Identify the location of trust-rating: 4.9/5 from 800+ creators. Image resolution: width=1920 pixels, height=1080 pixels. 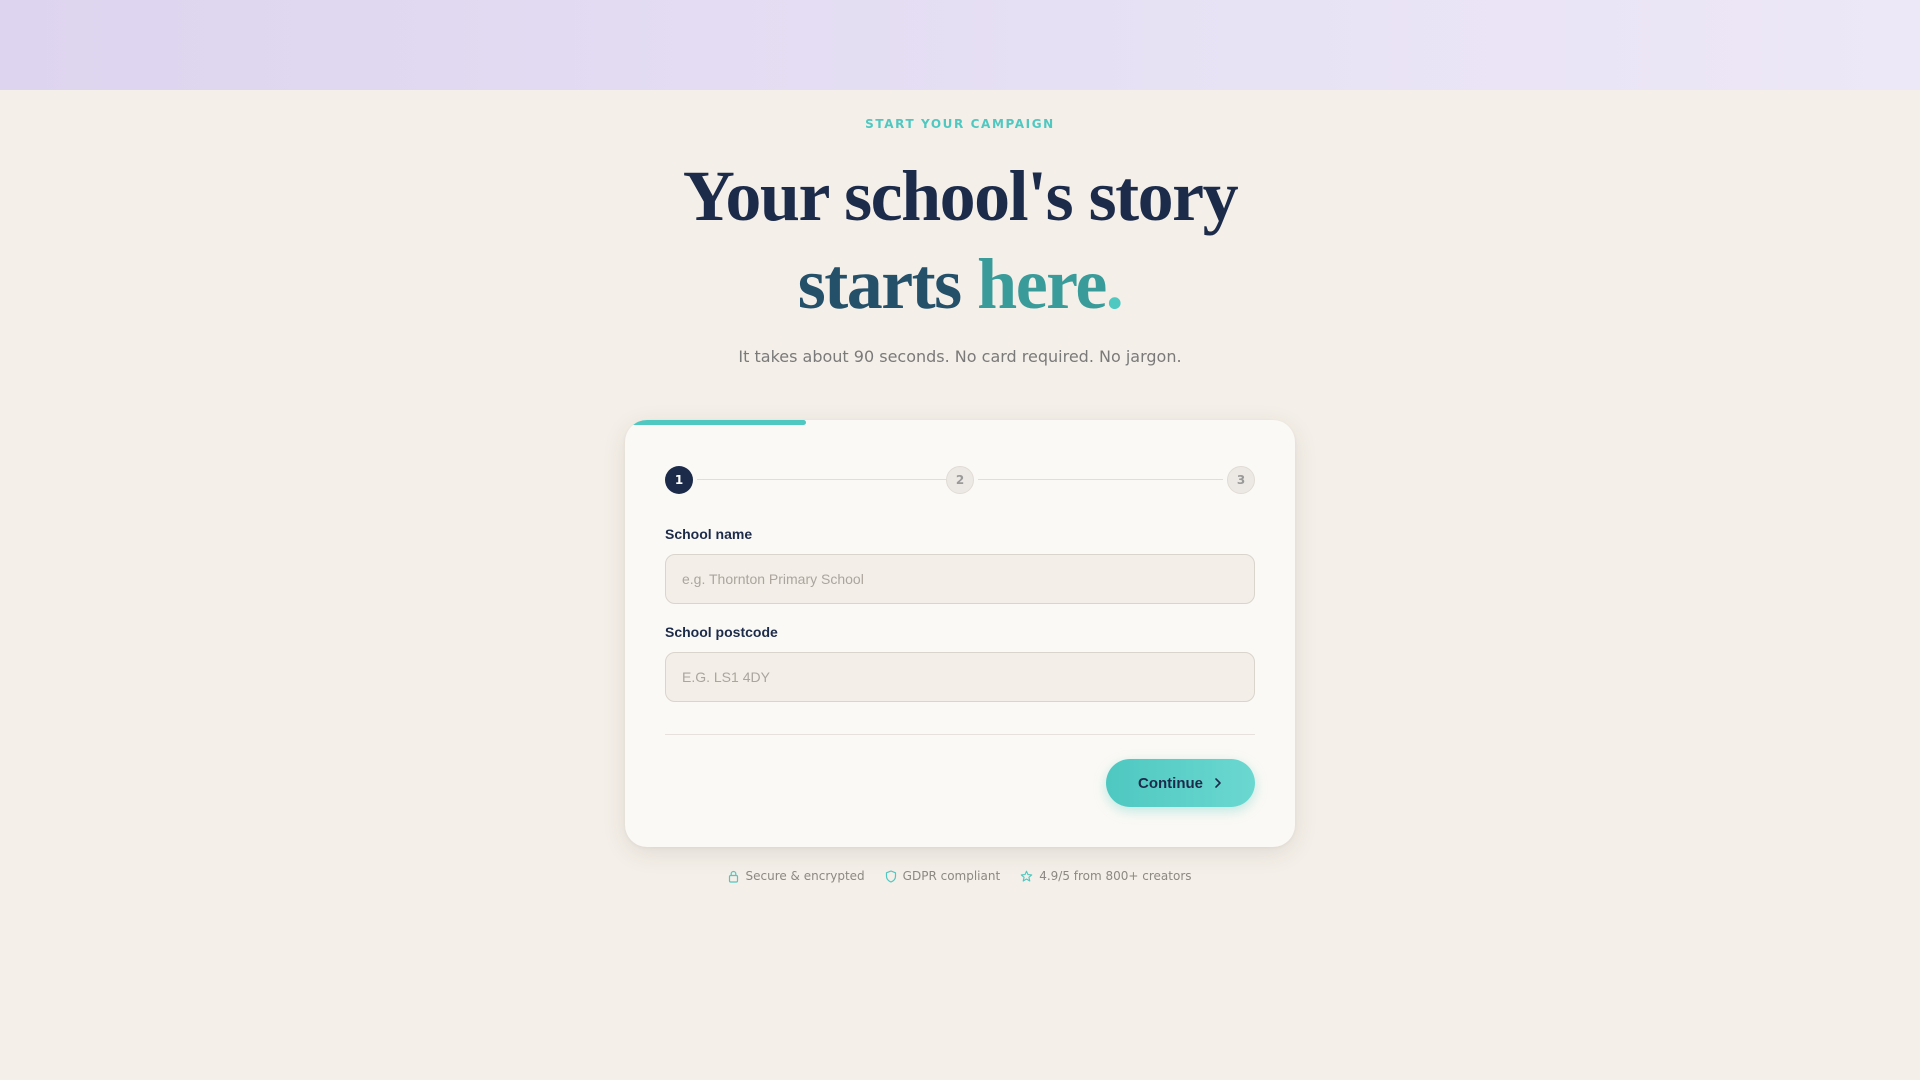
(1106, 876).